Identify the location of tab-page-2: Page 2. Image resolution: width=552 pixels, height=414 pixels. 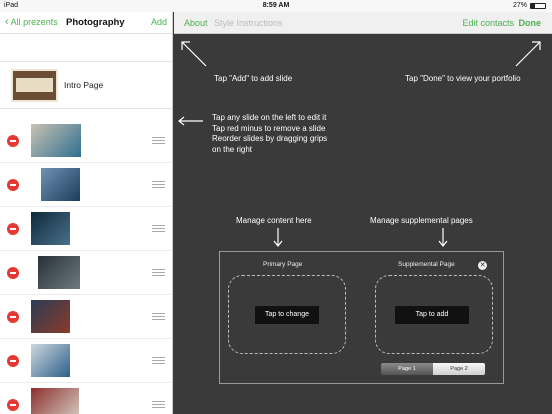
(459, 369).